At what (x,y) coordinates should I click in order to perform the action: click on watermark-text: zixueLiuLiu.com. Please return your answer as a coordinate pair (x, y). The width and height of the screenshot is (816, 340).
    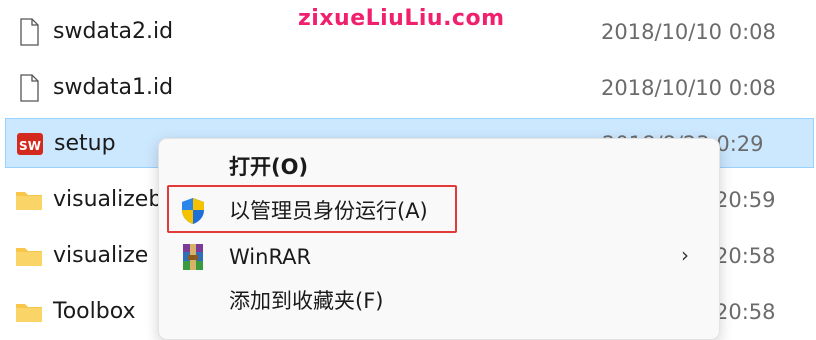
    Looking at the image, I should click on (401, 18).